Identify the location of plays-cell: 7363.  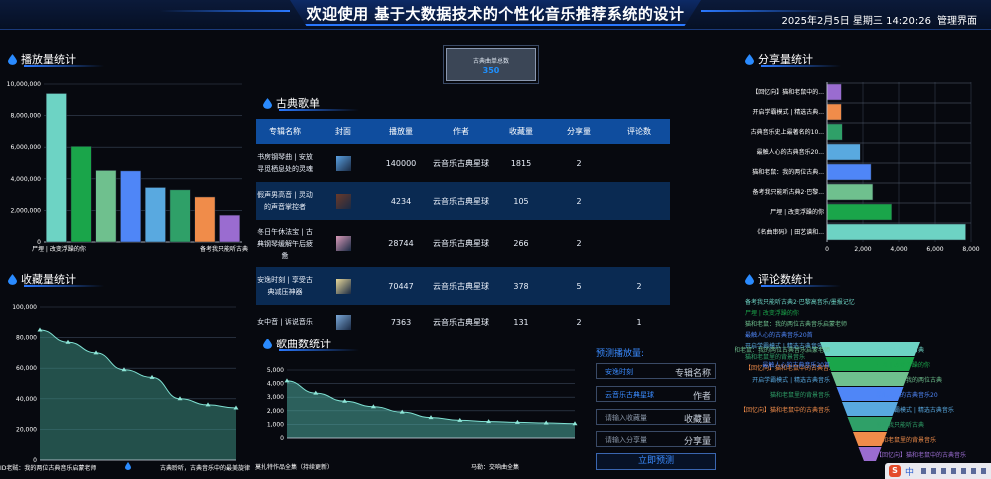
(401, 322).